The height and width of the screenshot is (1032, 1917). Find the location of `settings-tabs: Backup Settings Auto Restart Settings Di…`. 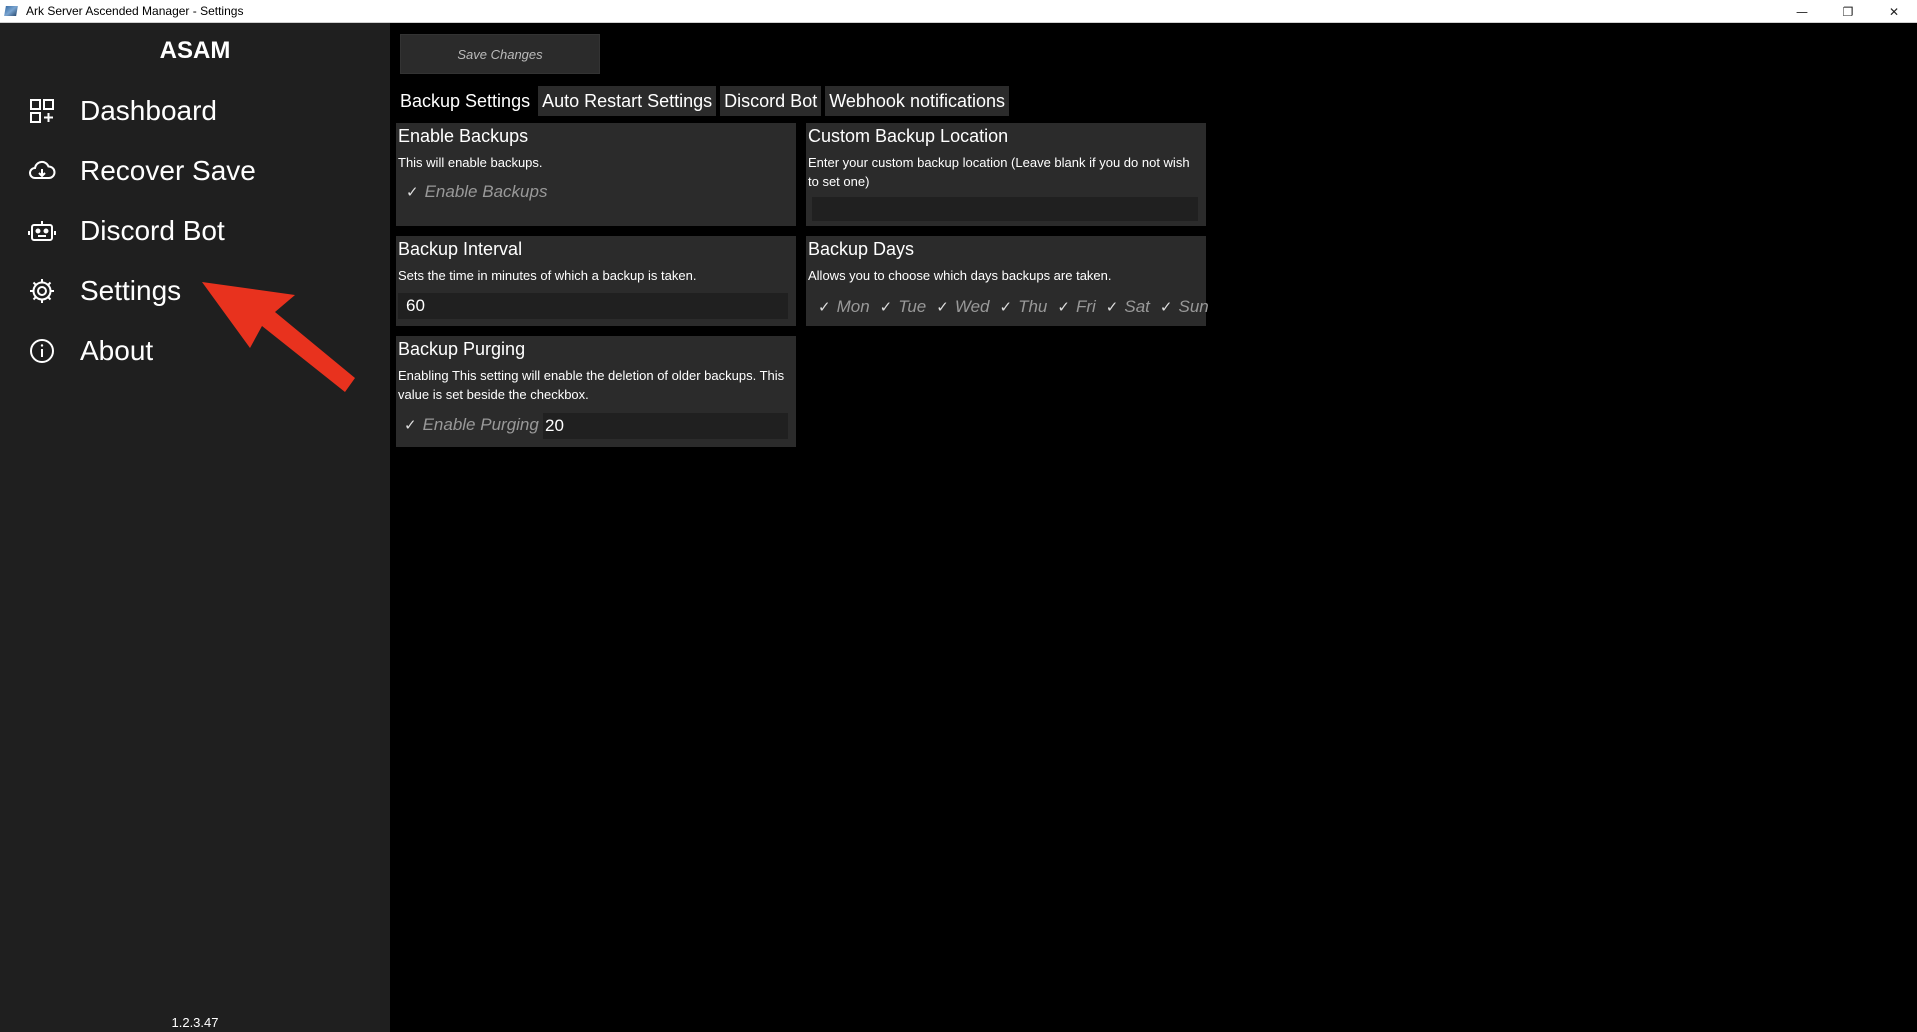

settings-tabs: Backup Settings Auto Restart Settings Di… is located at coordinates (704, 101).